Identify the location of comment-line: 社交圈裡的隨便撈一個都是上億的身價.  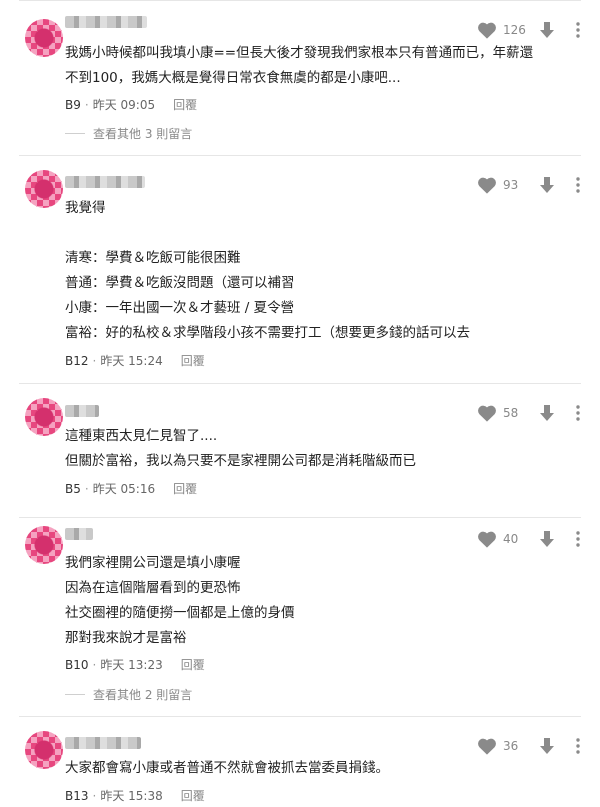
(180, 613).